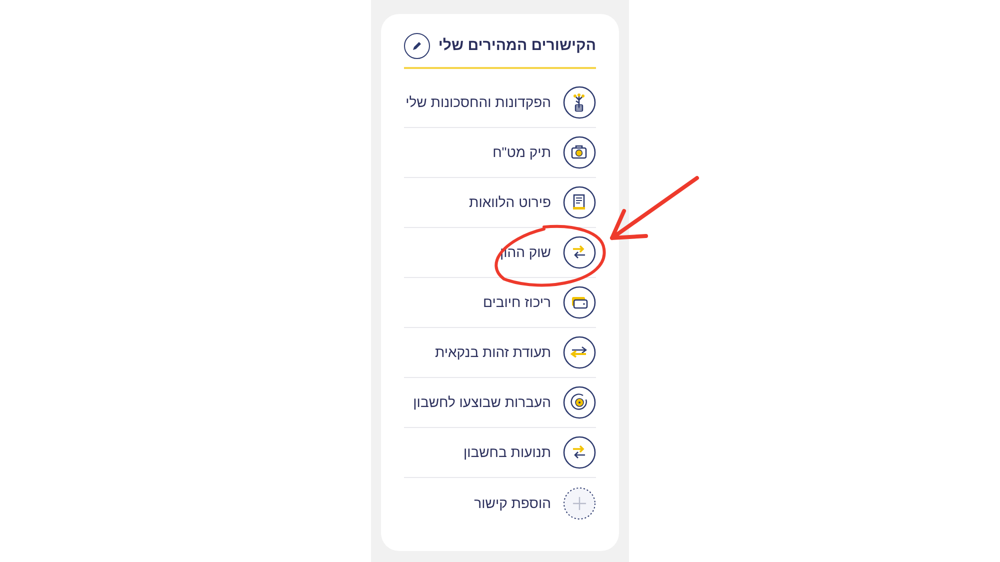  I want to click on coin-cycle-icon, so click(578, 402).